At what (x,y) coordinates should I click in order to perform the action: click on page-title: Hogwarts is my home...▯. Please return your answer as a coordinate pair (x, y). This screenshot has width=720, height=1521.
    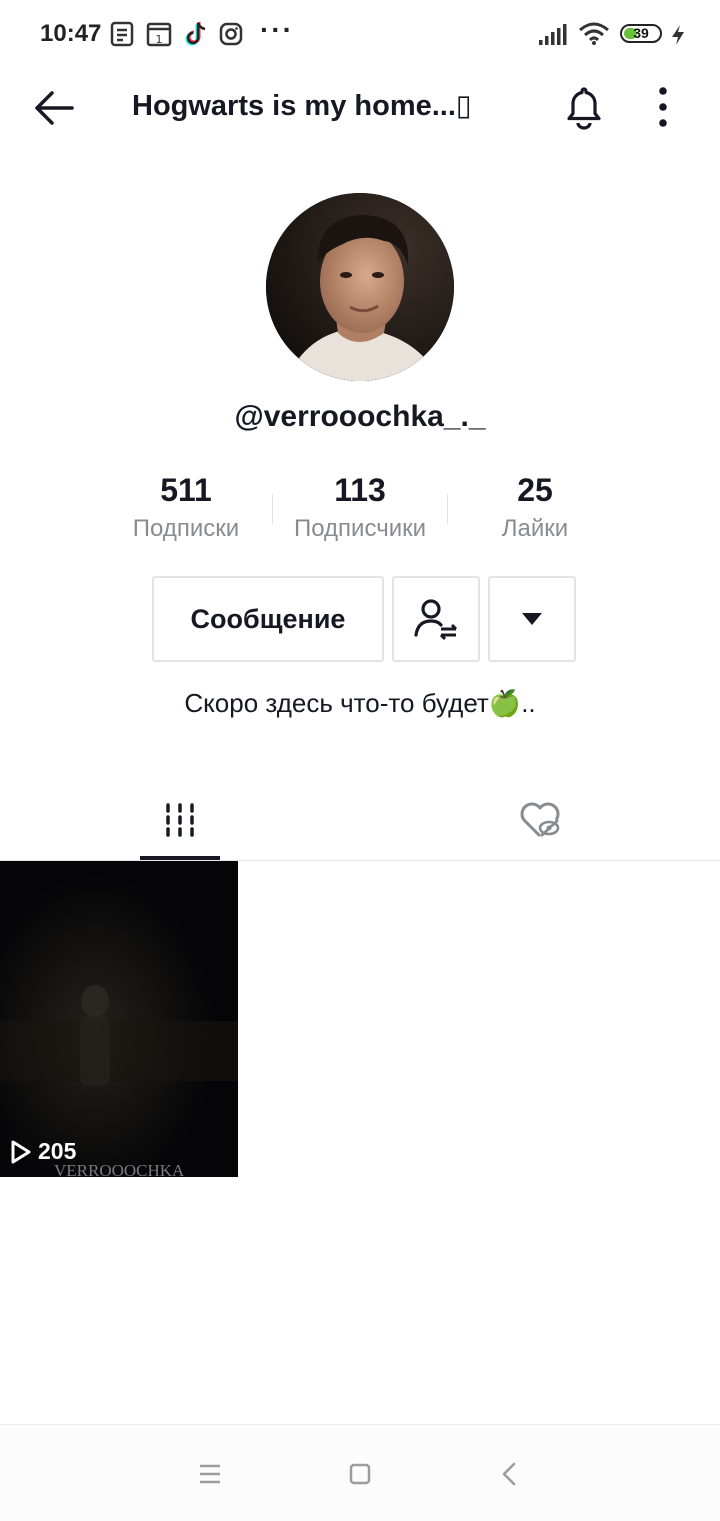
    Looking at the image, I should click on (302, 106).